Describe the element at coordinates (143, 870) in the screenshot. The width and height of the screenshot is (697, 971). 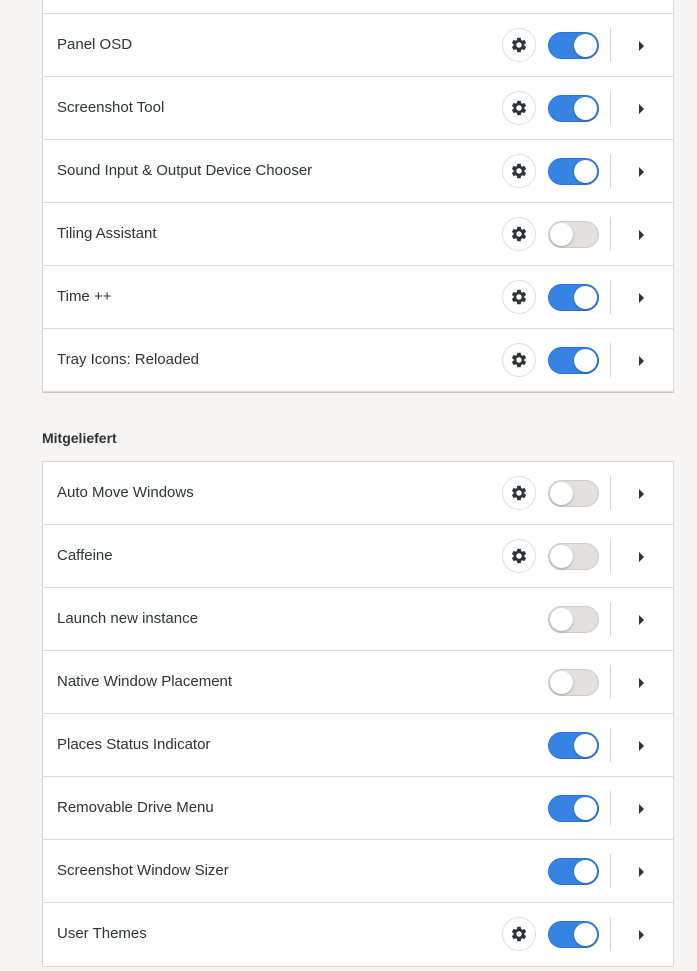
I see `extension-name: Screenshot Window Sizer` at that location.